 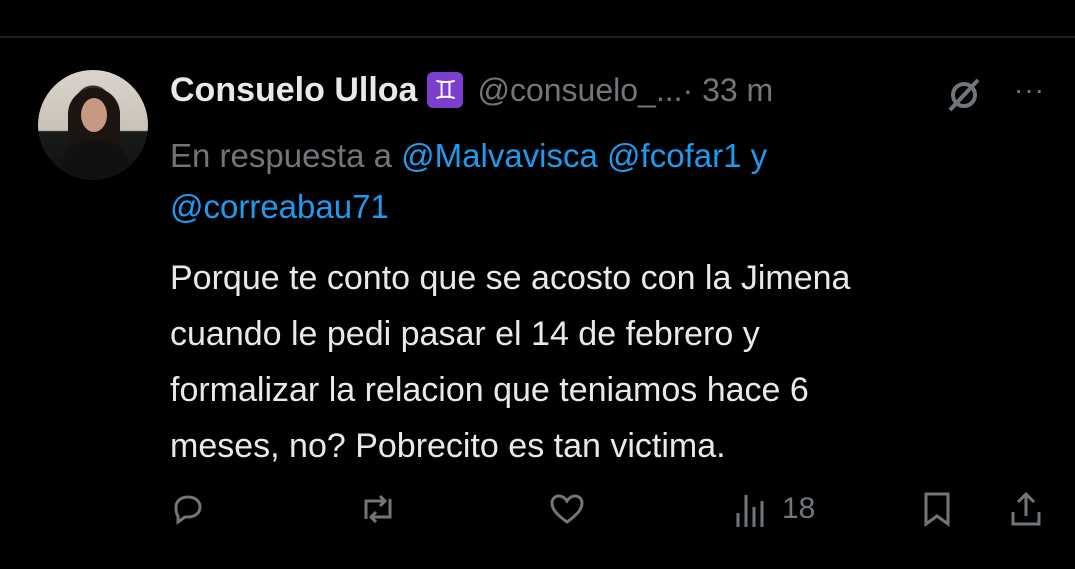 What do you see at coordinates (445, 90) in the screenshot?
I see `gemini-badge-icon: ♊` at bounding box center [445, 90].